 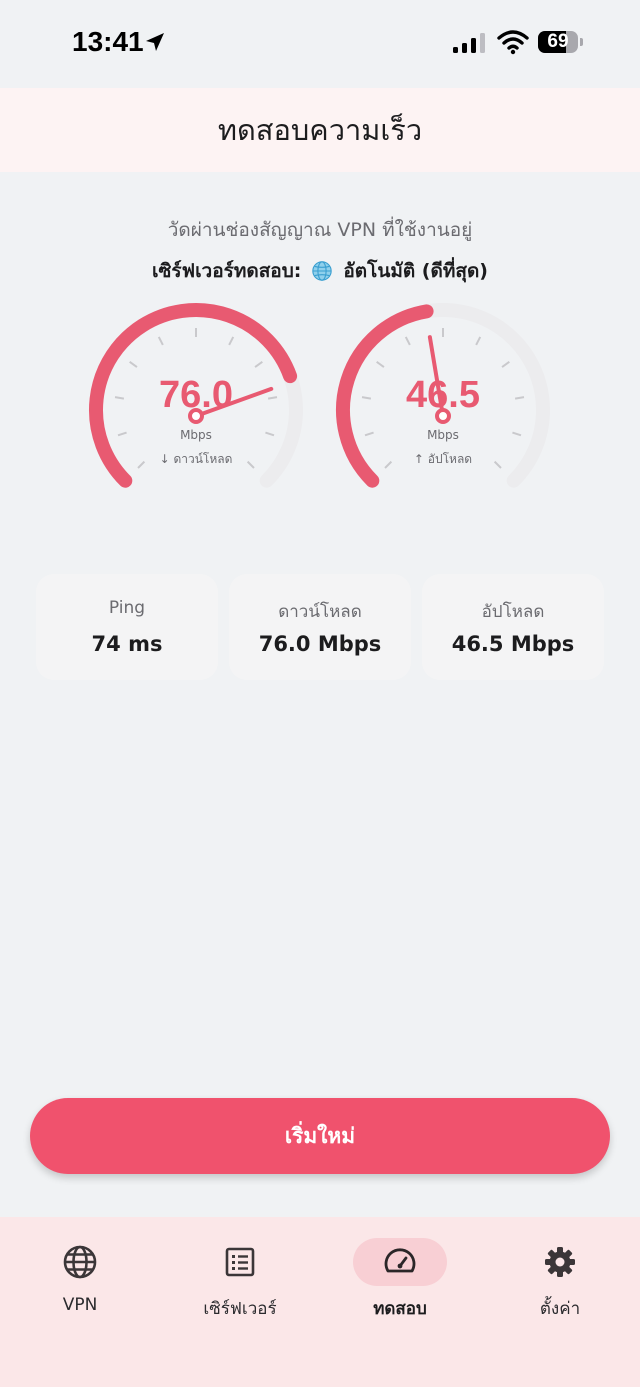 I want to click on upload-gauge: 46.5 Mbps ↑ อัปโหลด, so click(x=443, y=410).